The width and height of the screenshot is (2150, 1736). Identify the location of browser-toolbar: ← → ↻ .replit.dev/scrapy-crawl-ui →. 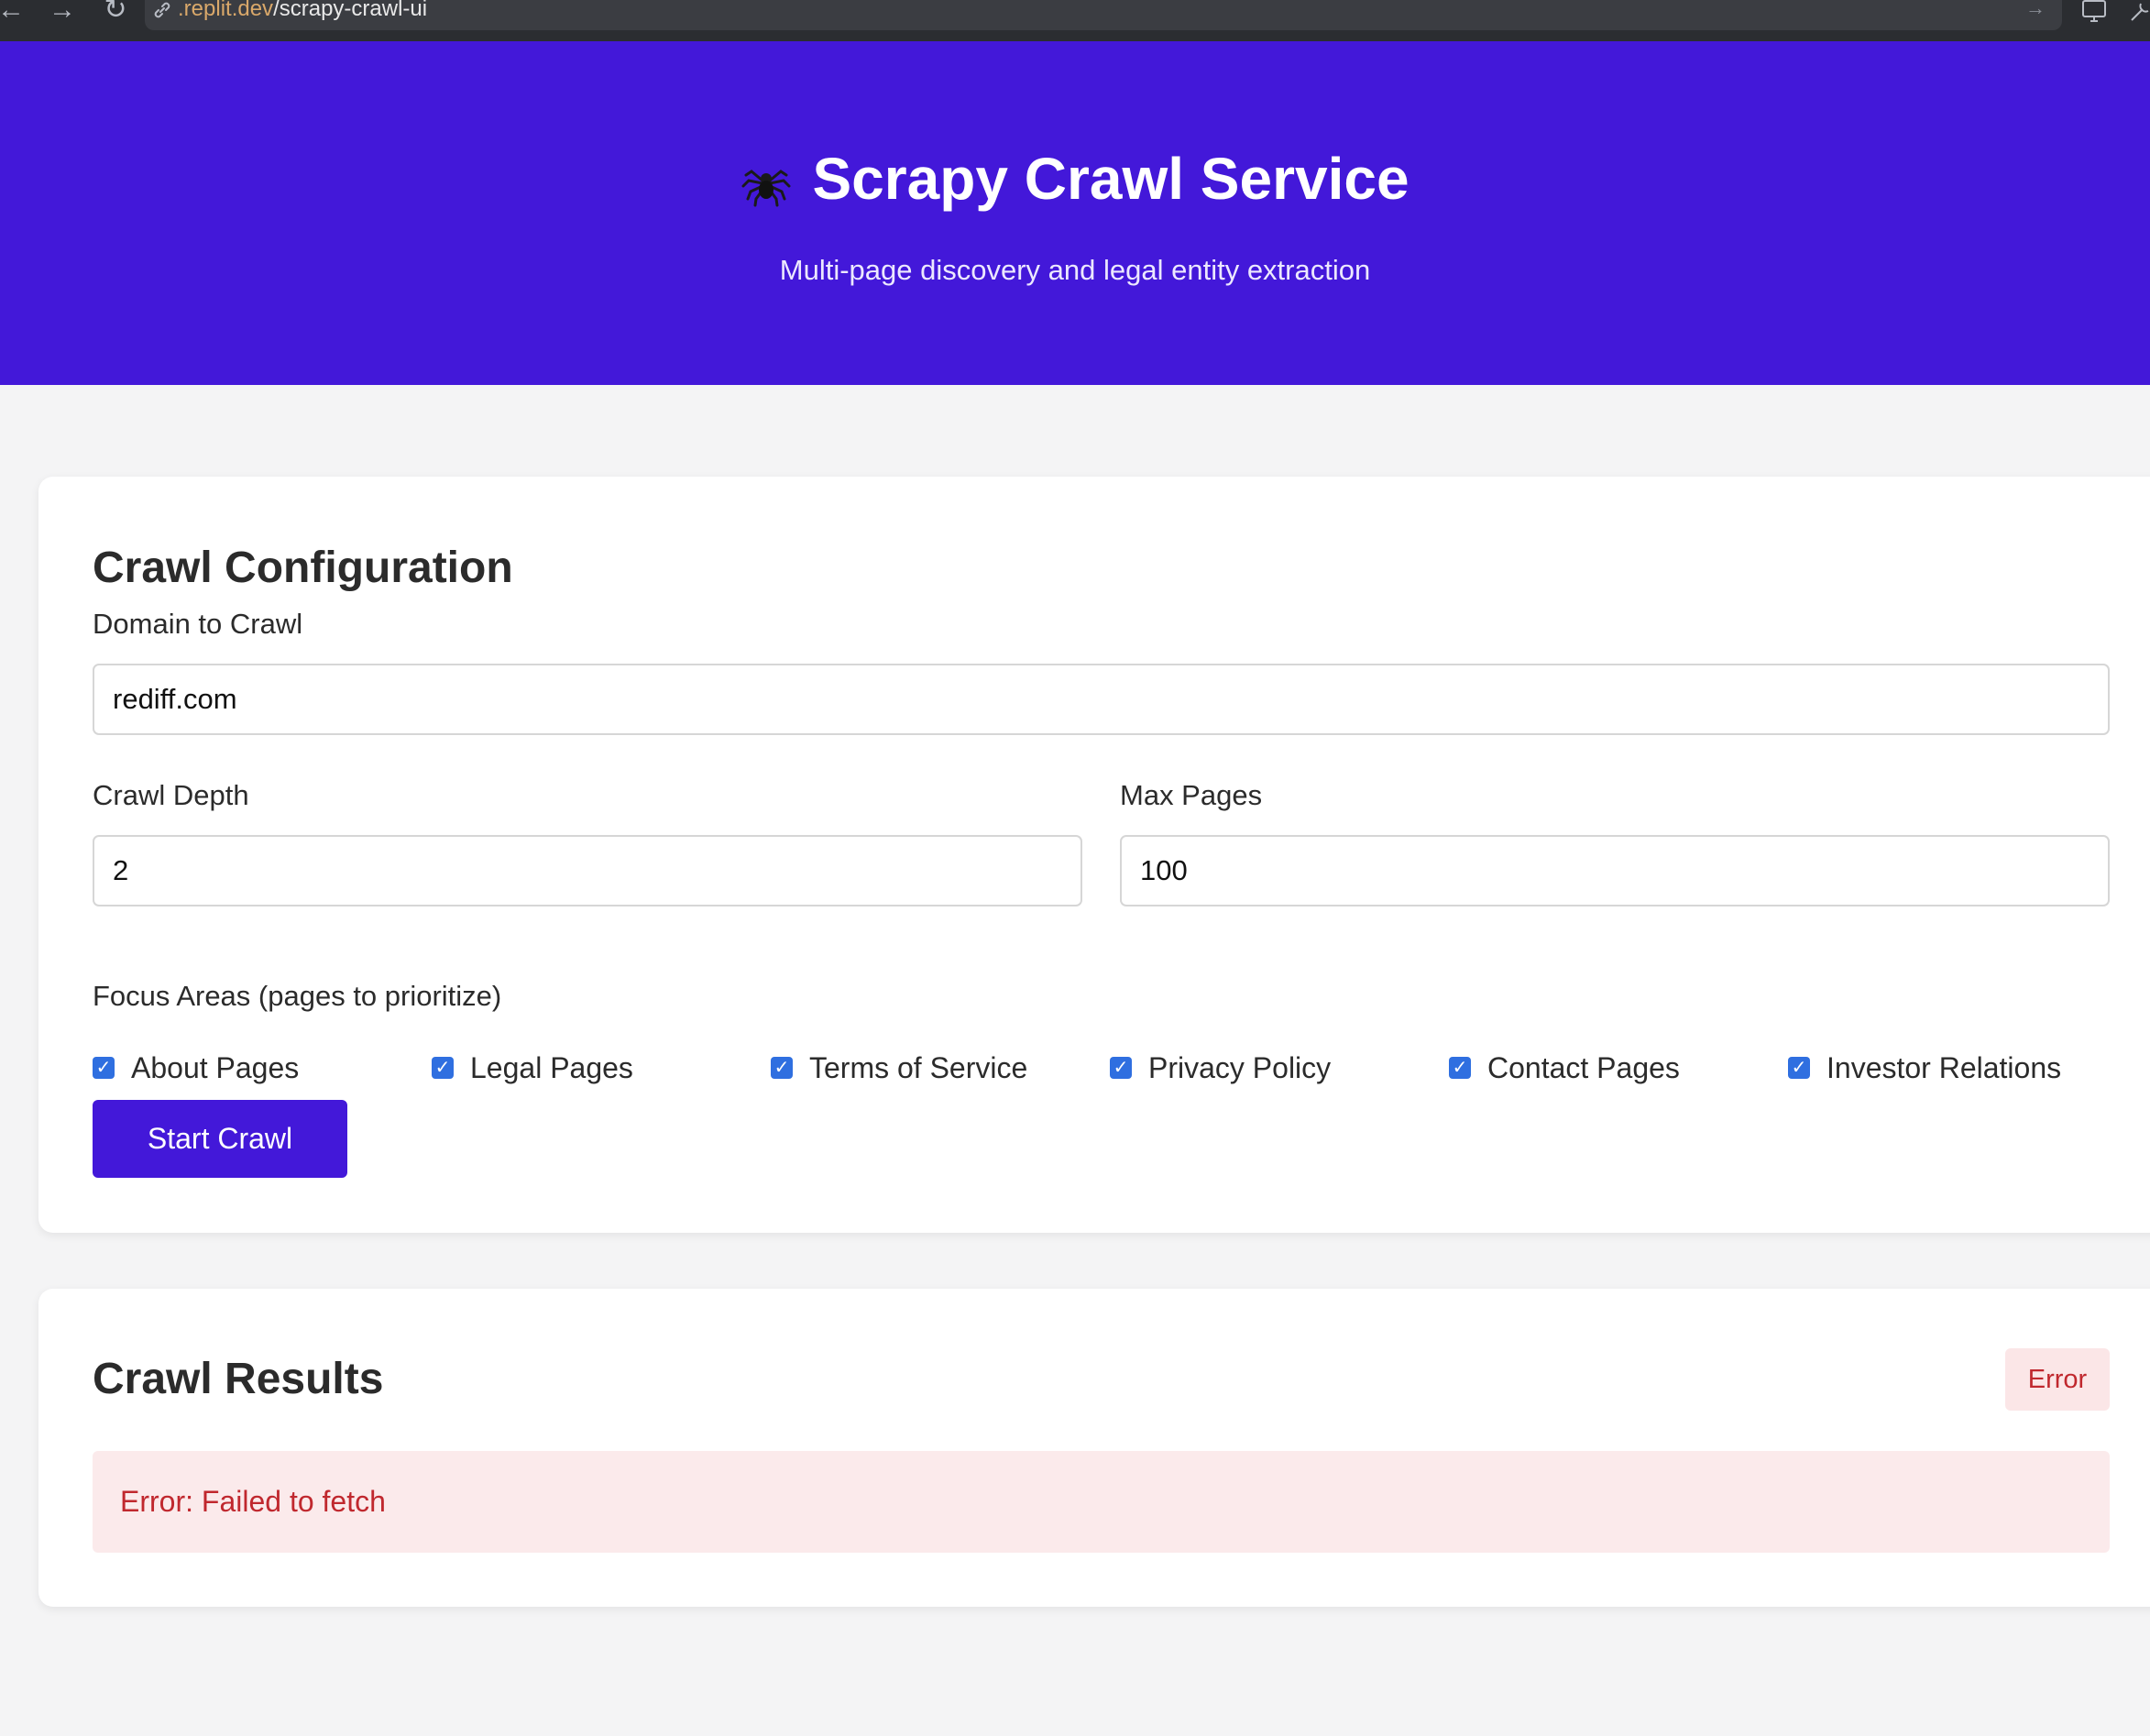
(1075, 20).